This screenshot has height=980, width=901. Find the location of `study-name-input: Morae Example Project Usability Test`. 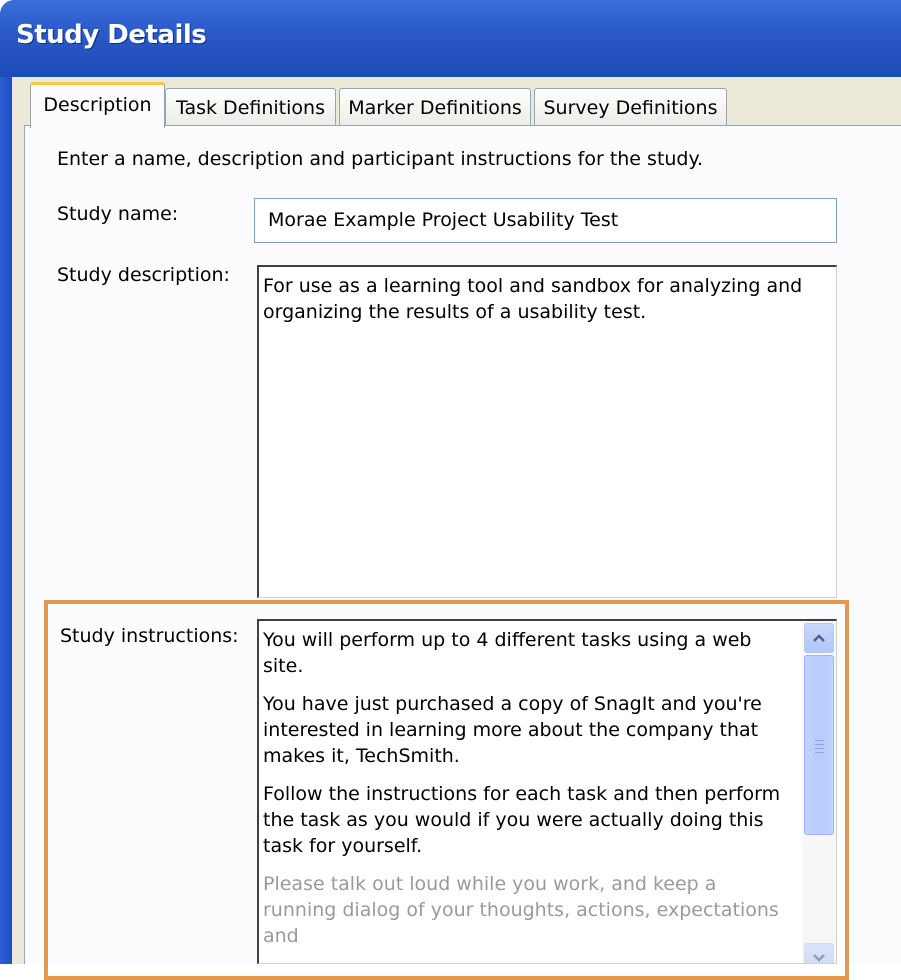

study-name-input: Morae Example Project Usability Test is located at coordinates (545, 220).